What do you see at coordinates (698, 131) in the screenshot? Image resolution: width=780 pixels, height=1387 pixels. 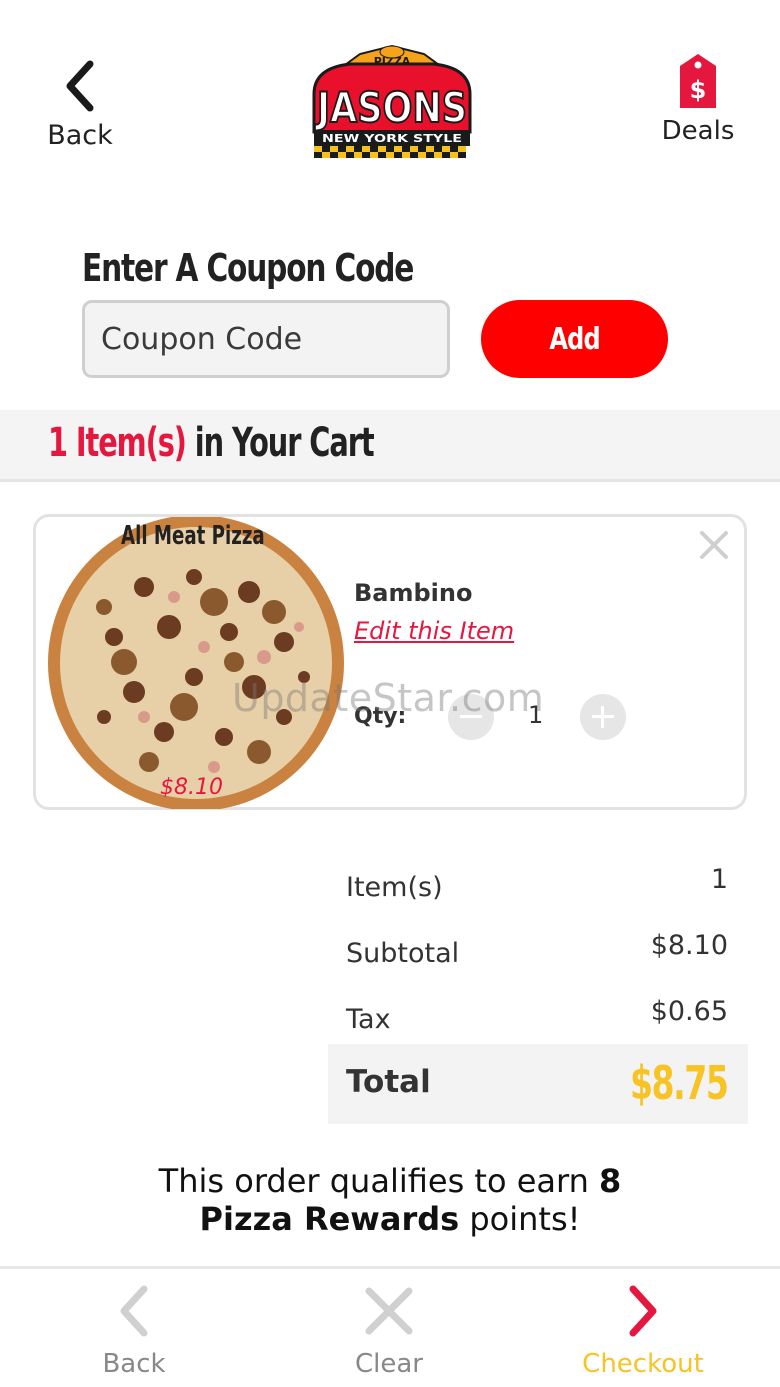 I see `header-deals-label: Deals` at bounding box center [698, 131].